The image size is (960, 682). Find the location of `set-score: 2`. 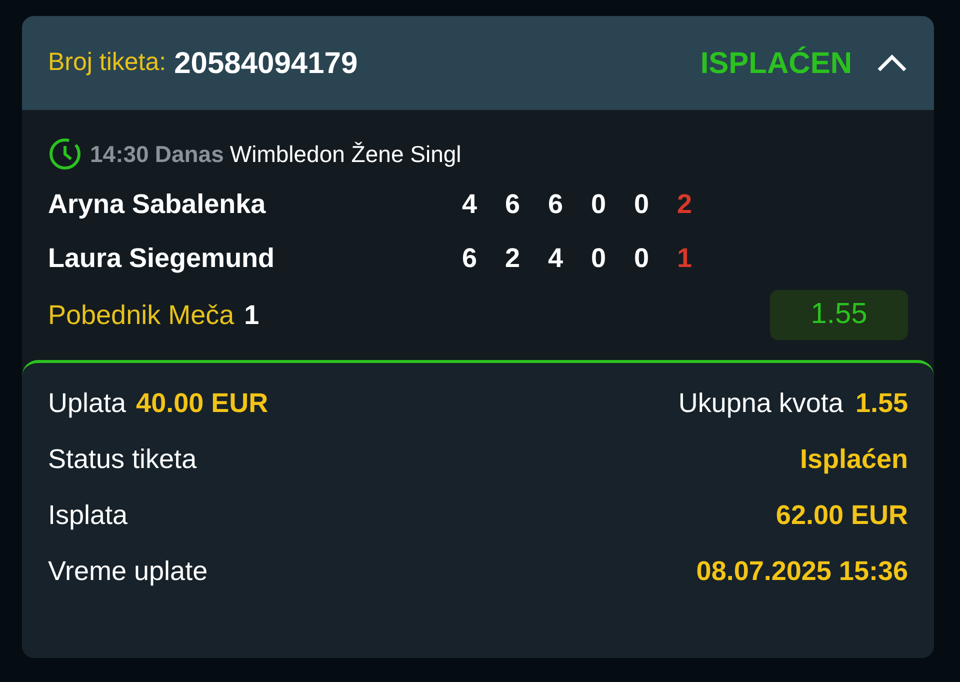

set-score: 2 is located at coordinates (513, 258).